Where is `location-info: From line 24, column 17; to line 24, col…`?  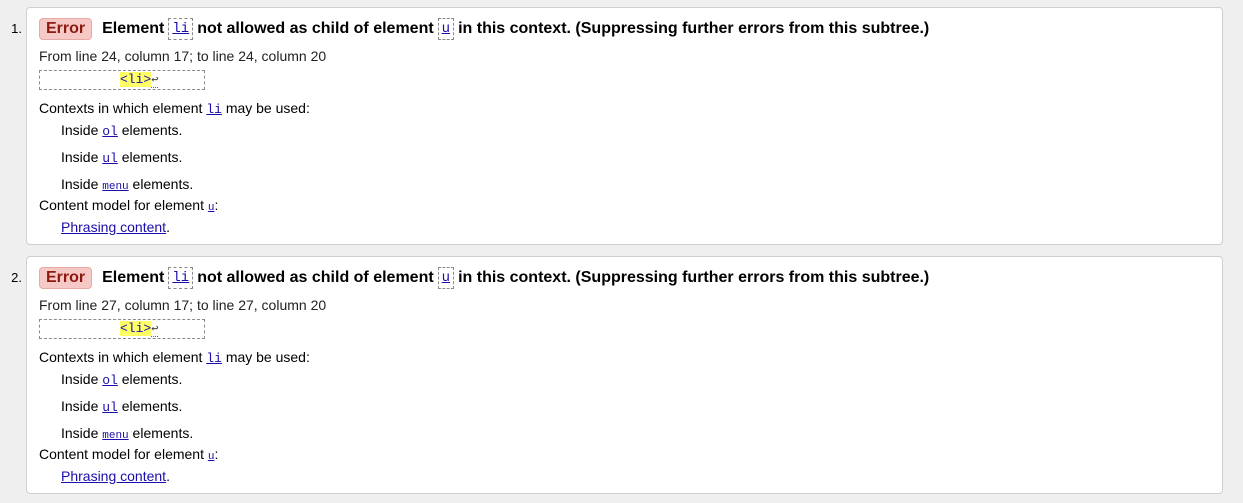
location-info: From line 24, column 17; to line 24, col… is located at coordinates (183, 56).